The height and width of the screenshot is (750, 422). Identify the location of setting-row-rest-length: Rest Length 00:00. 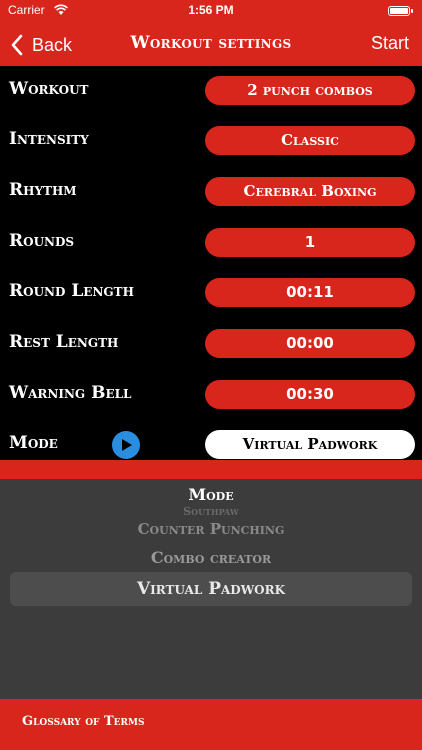
(211, 344).